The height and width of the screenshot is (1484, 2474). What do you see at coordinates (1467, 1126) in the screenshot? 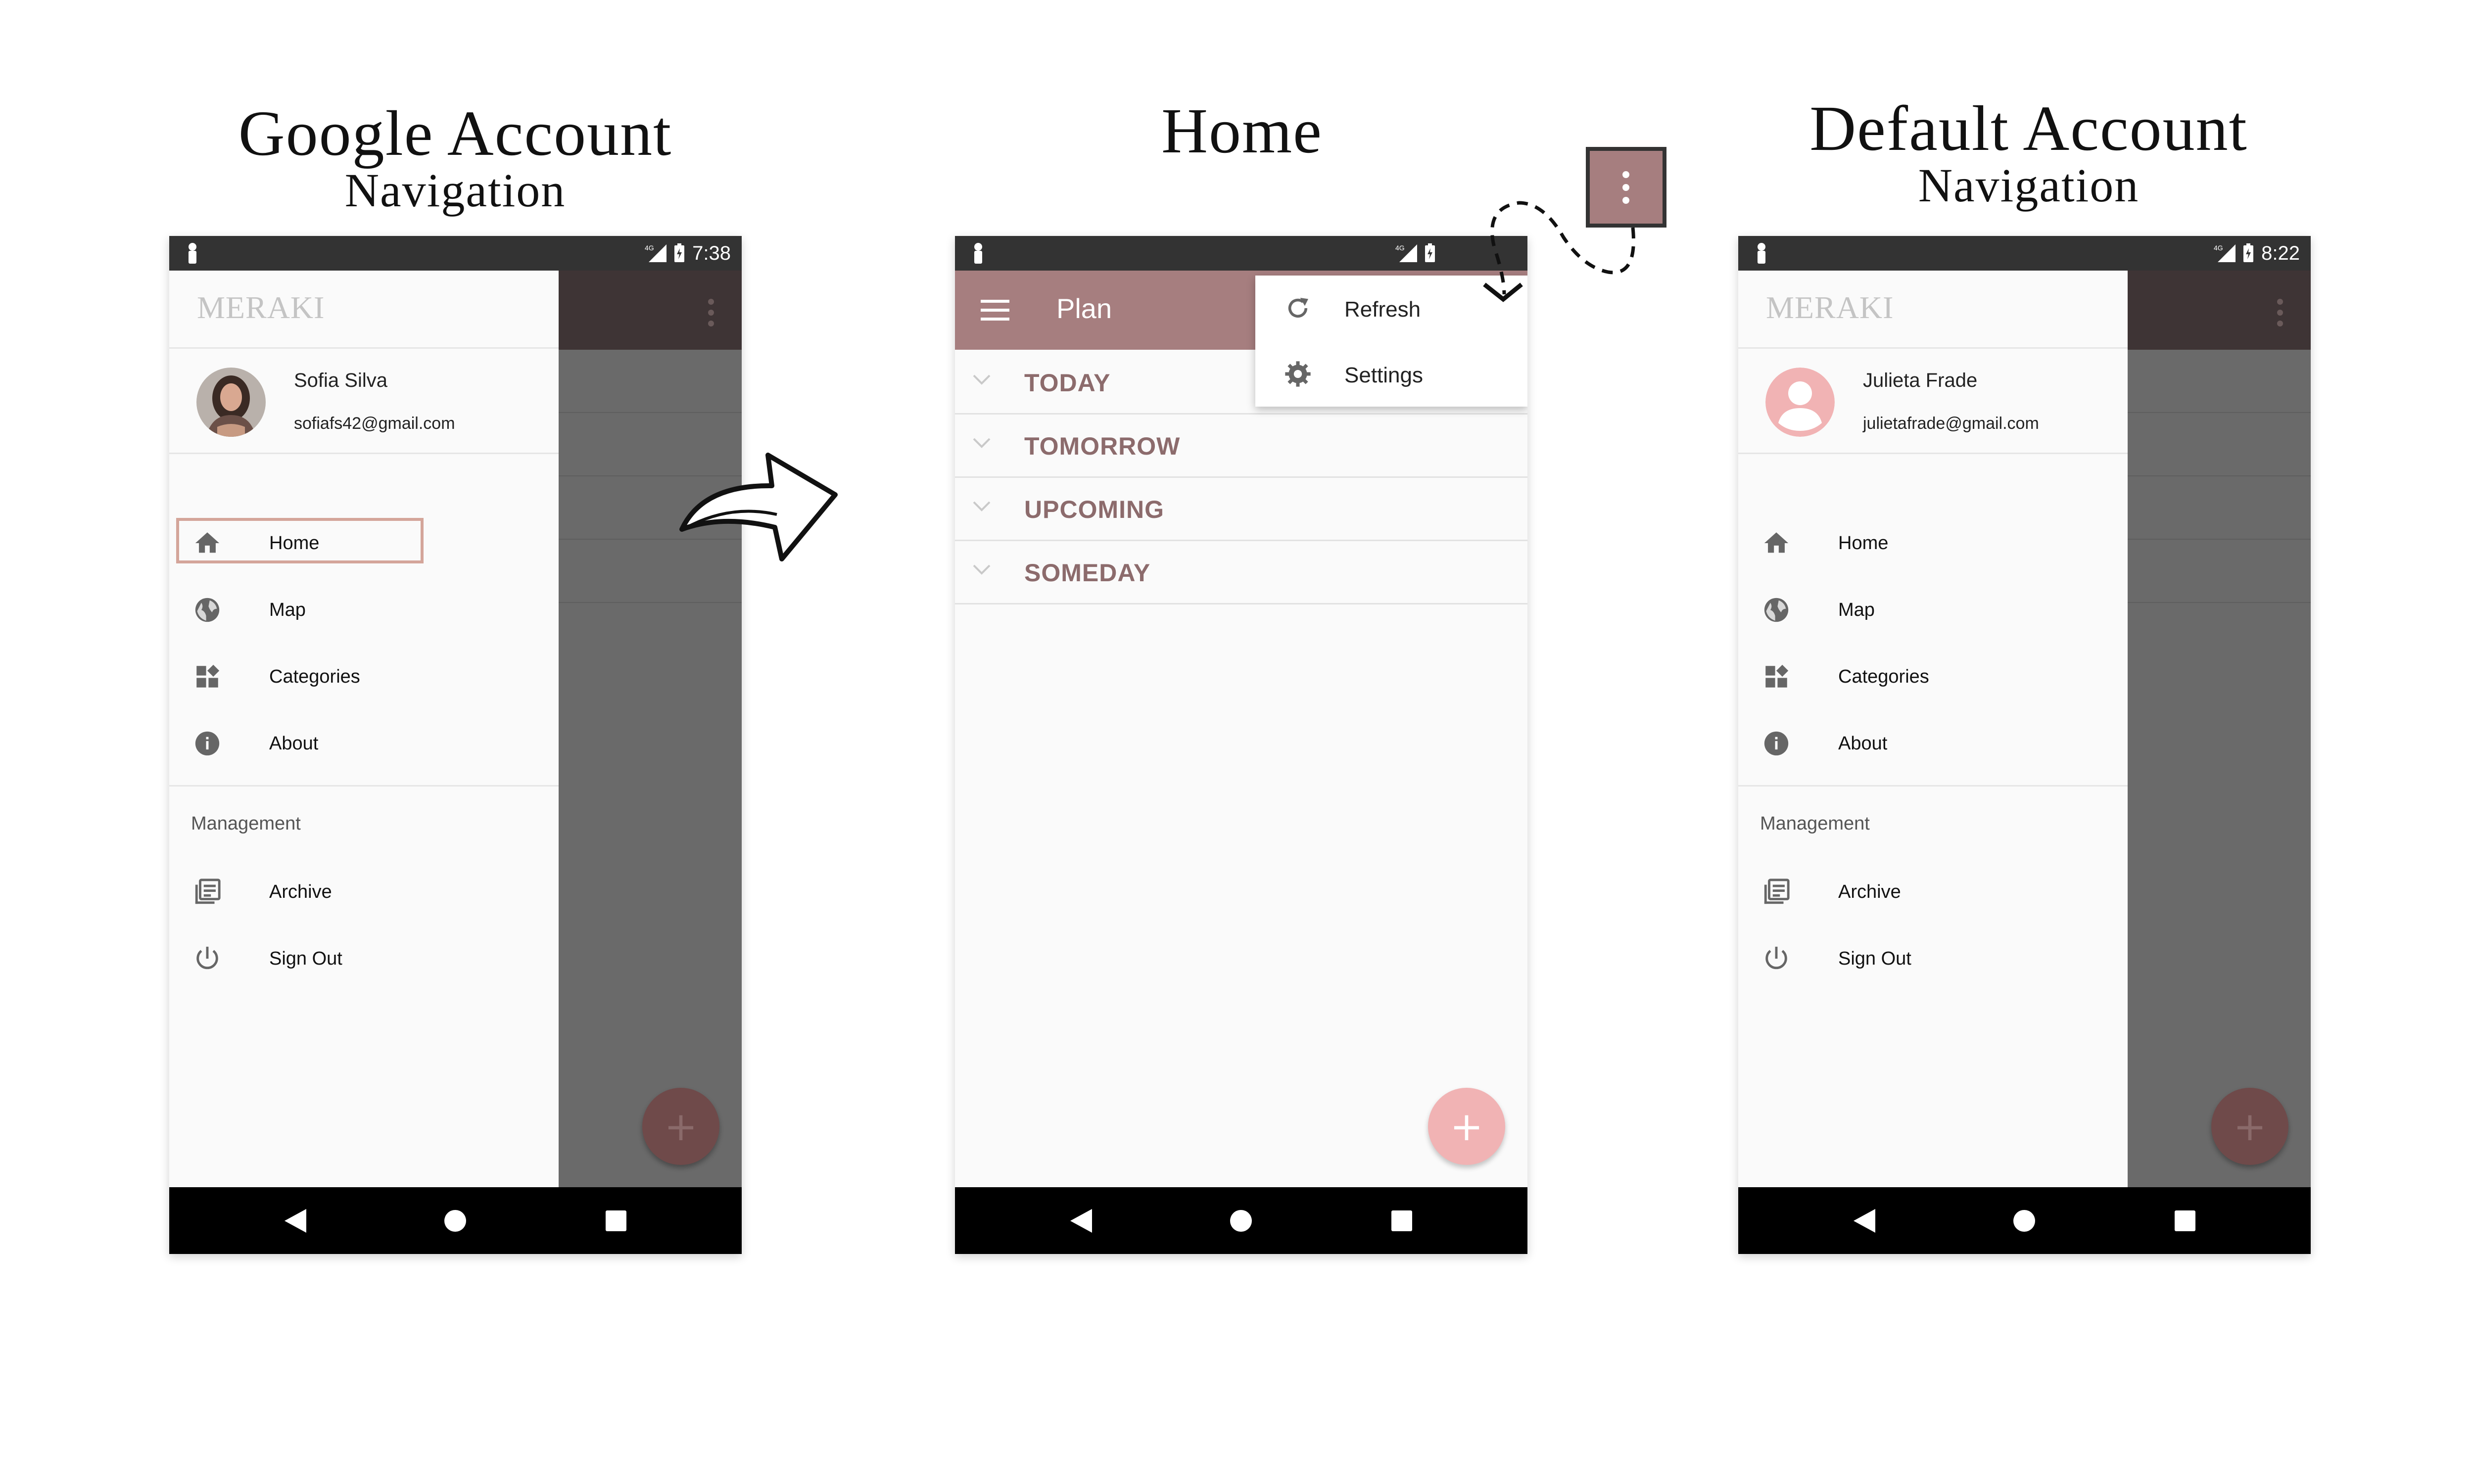
I see `add-fab: +` at bounding box center [1467, 1126].